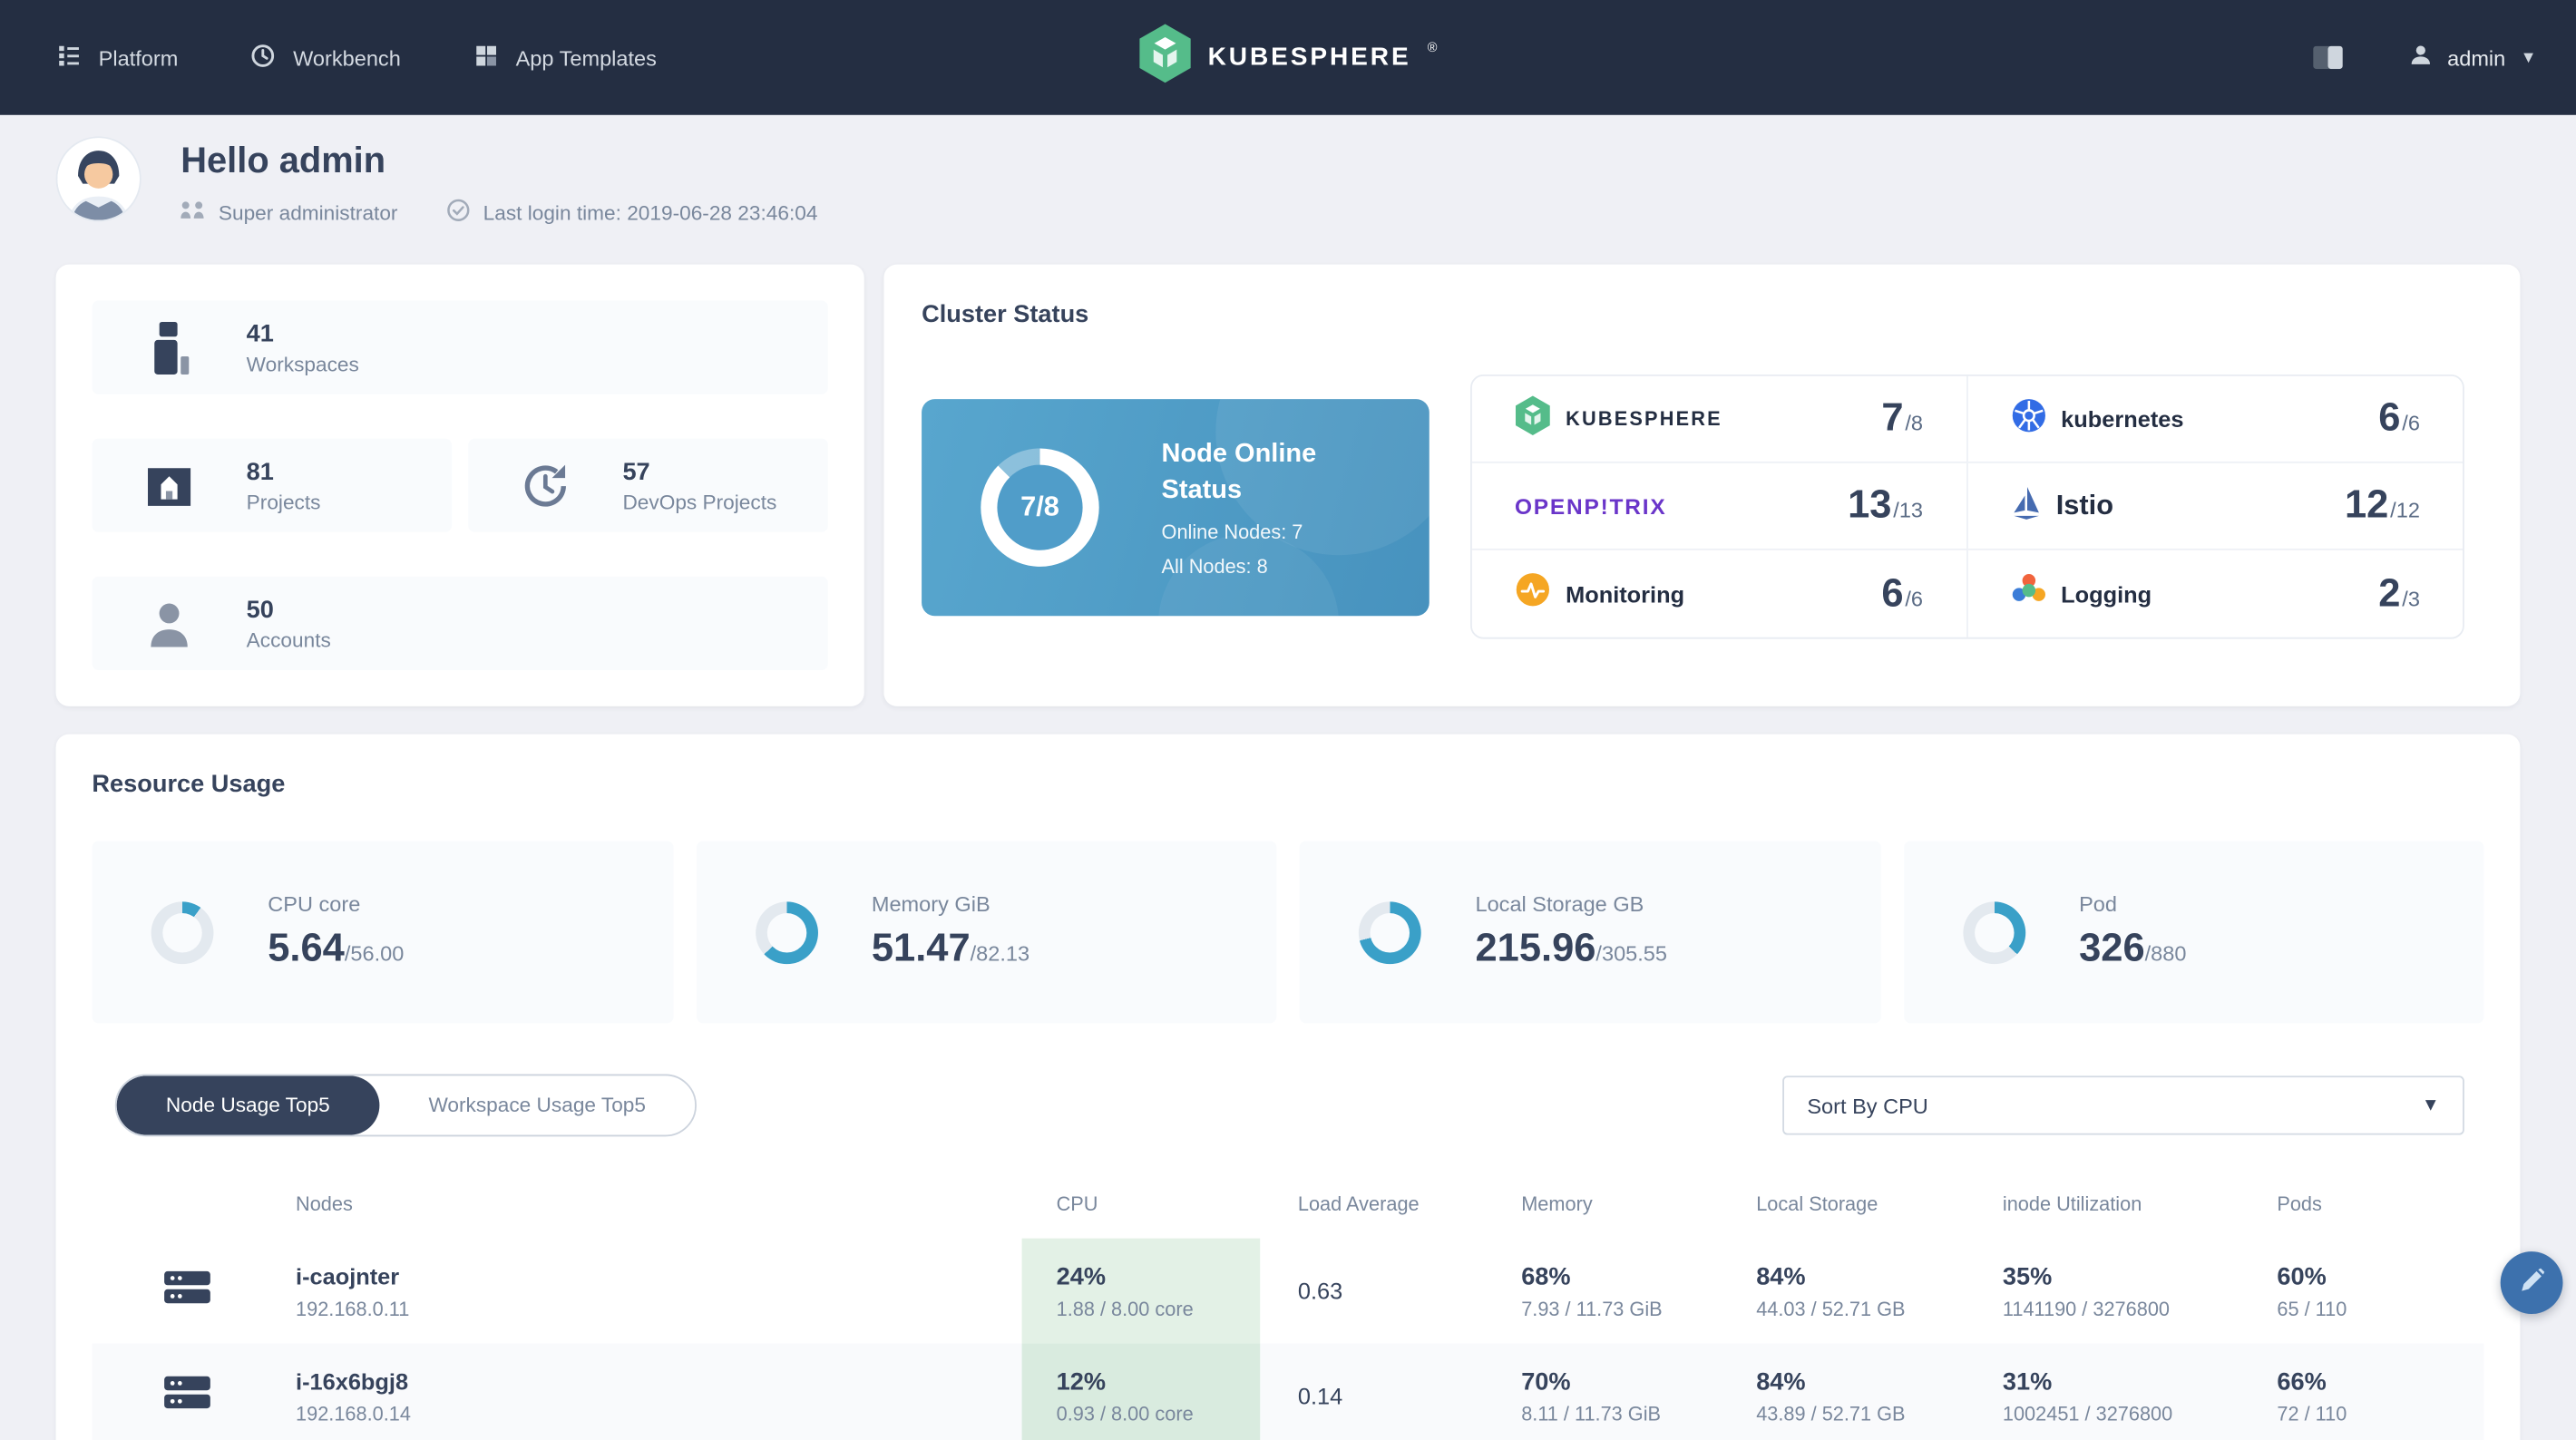 The image size is (2576, 1440). I want to click on storage-stat-label: Local Storage GB, so click(1559, 904).